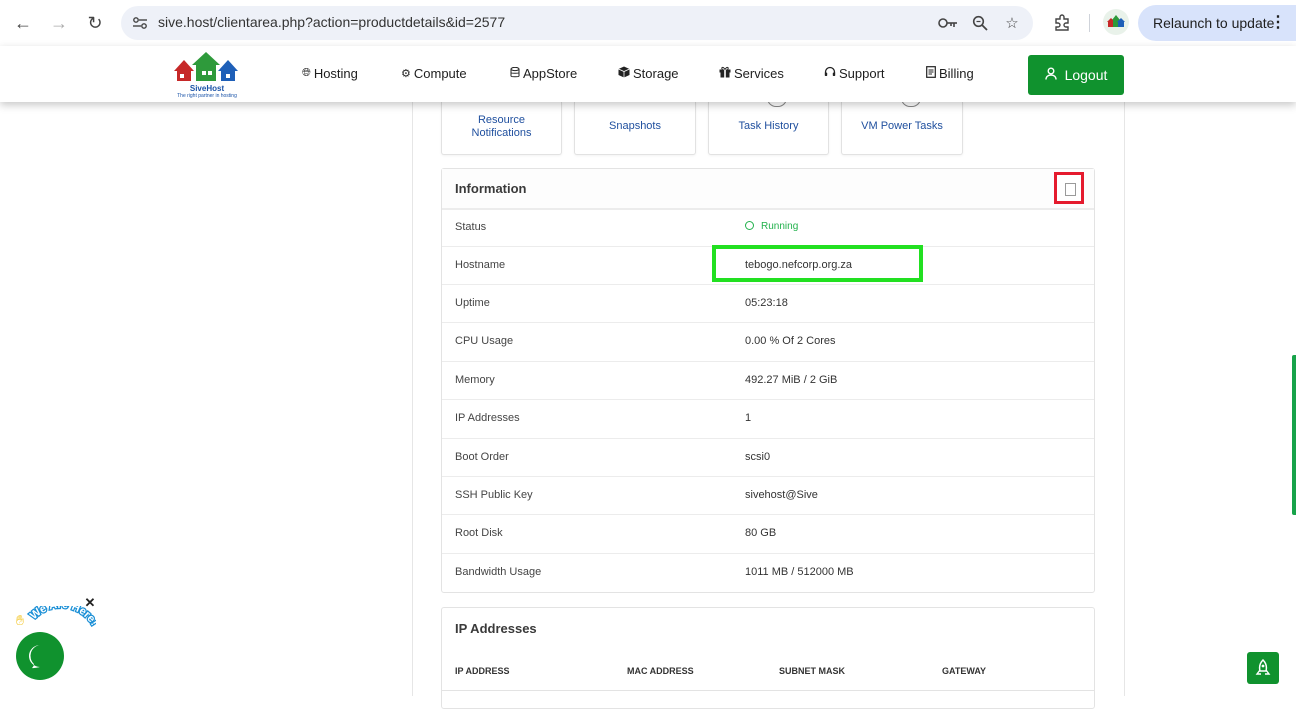  I want to click on logout-button: Logout, so click(1076, 75).